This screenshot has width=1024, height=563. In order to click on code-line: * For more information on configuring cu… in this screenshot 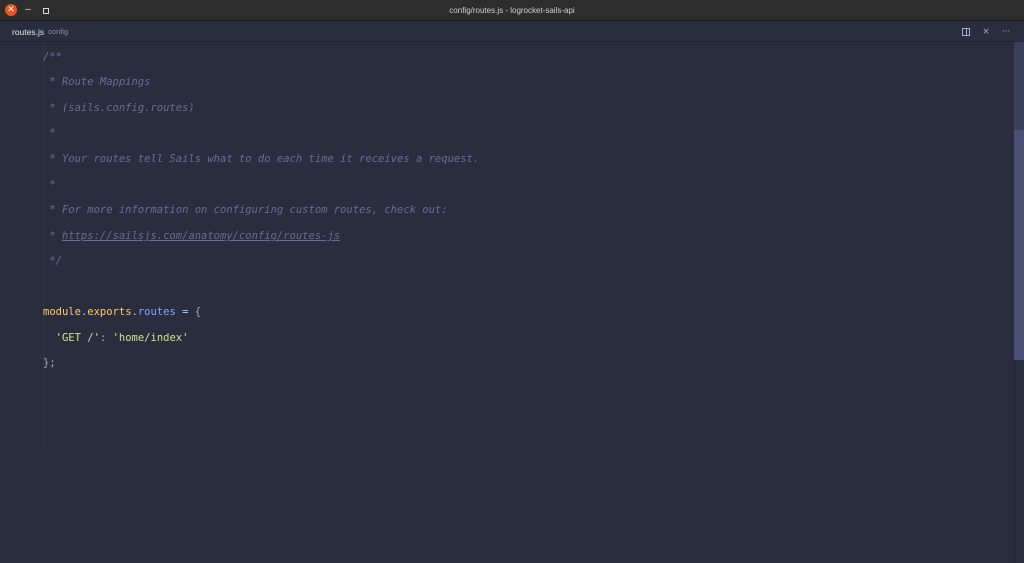, I will do `click(245, 210)`.